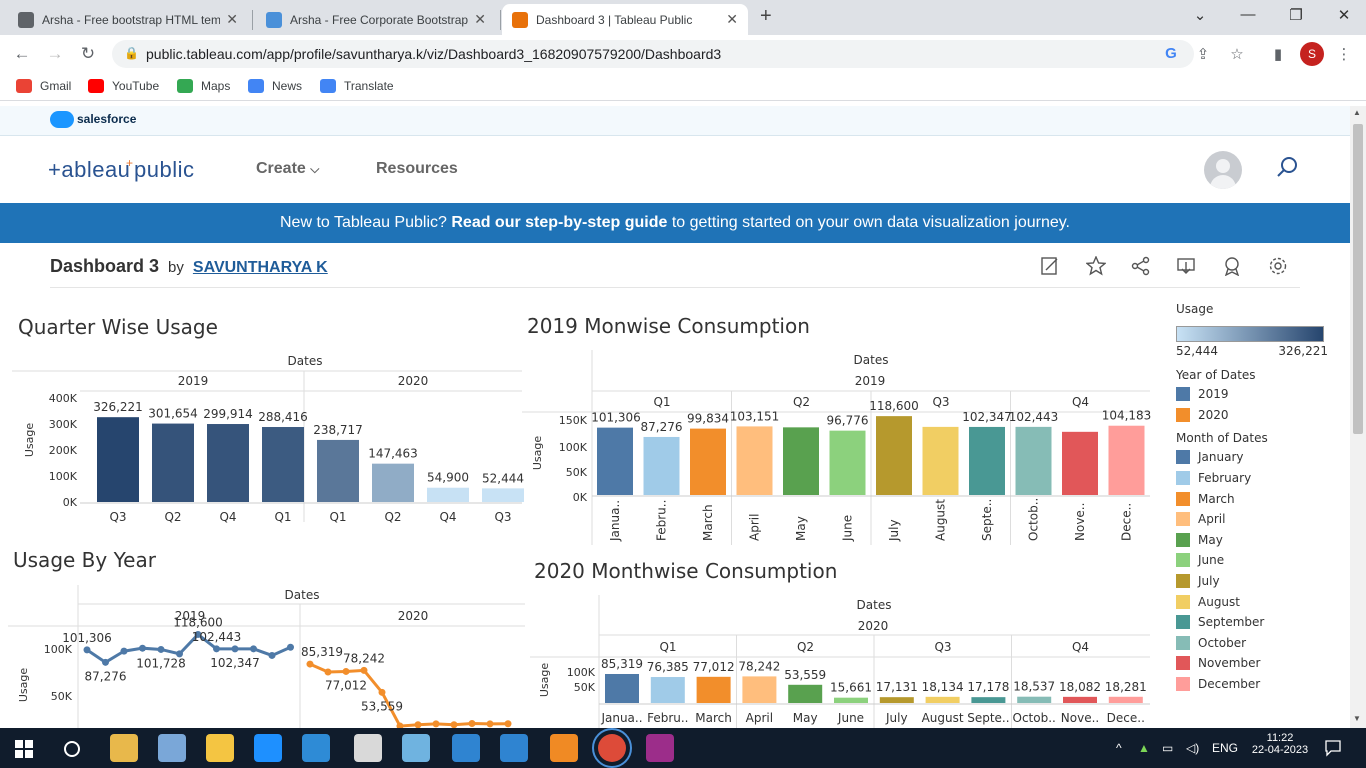 The width and height of the screenshot is (1366, 768). What do you see at coordinates (1344, 15) in the screenshot?
I see `close-window-icon: ✕` at bounding box center [1344, 15].